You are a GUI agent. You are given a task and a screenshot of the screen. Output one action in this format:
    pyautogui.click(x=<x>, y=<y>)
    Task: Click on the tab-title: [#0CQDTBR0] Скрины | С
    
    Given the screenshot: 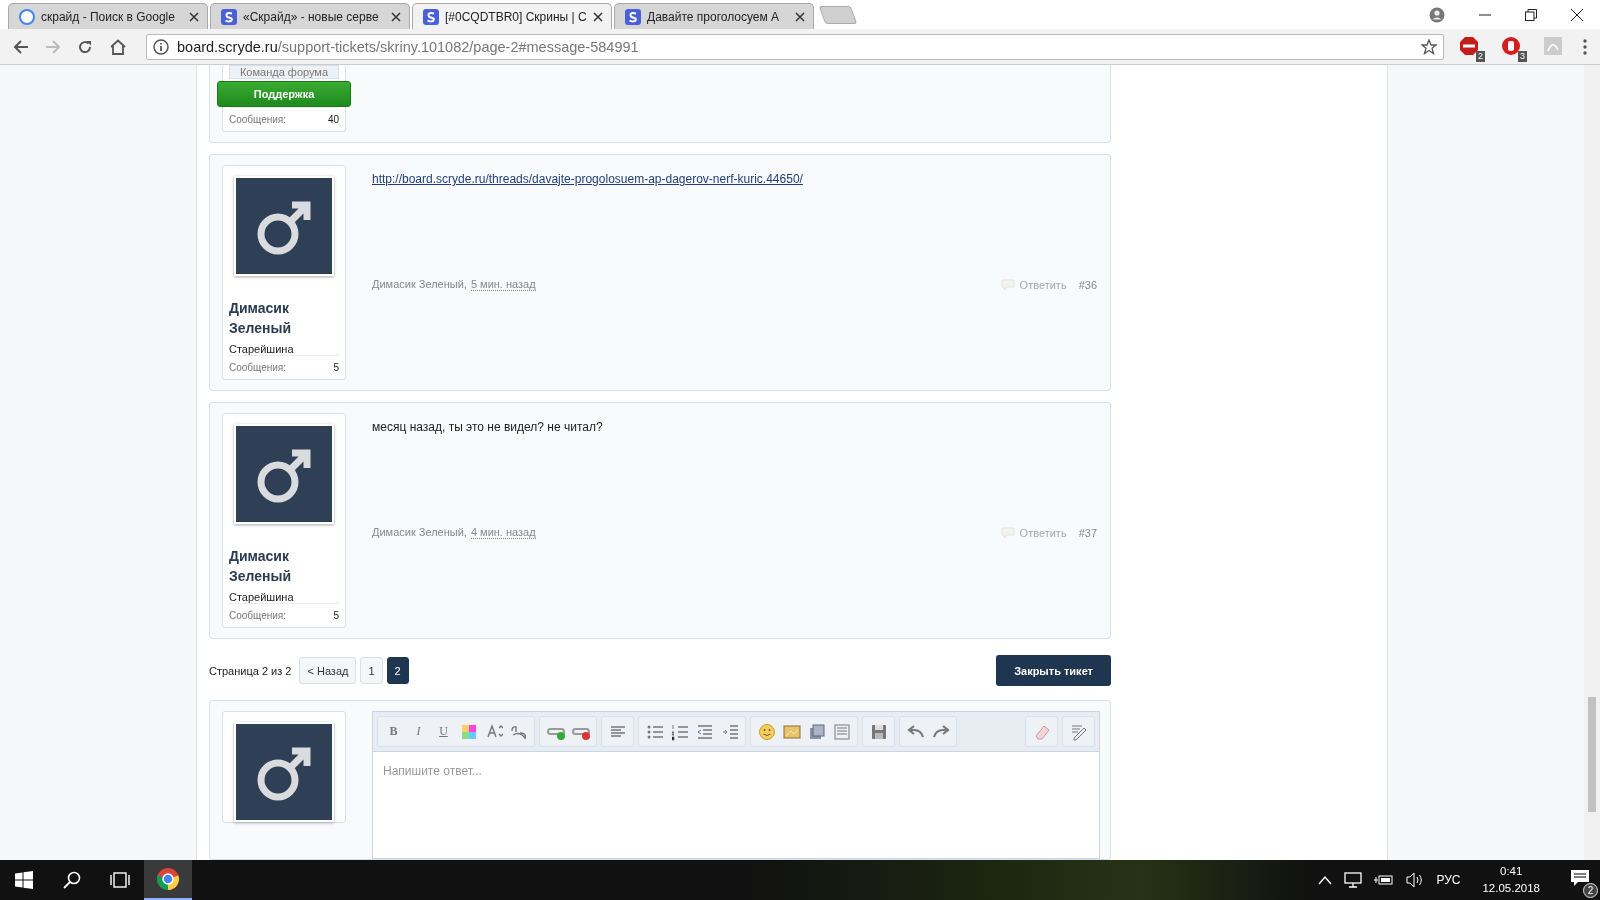 What is the action you would take?
    pyautogui.click(x=516, y=16)
    